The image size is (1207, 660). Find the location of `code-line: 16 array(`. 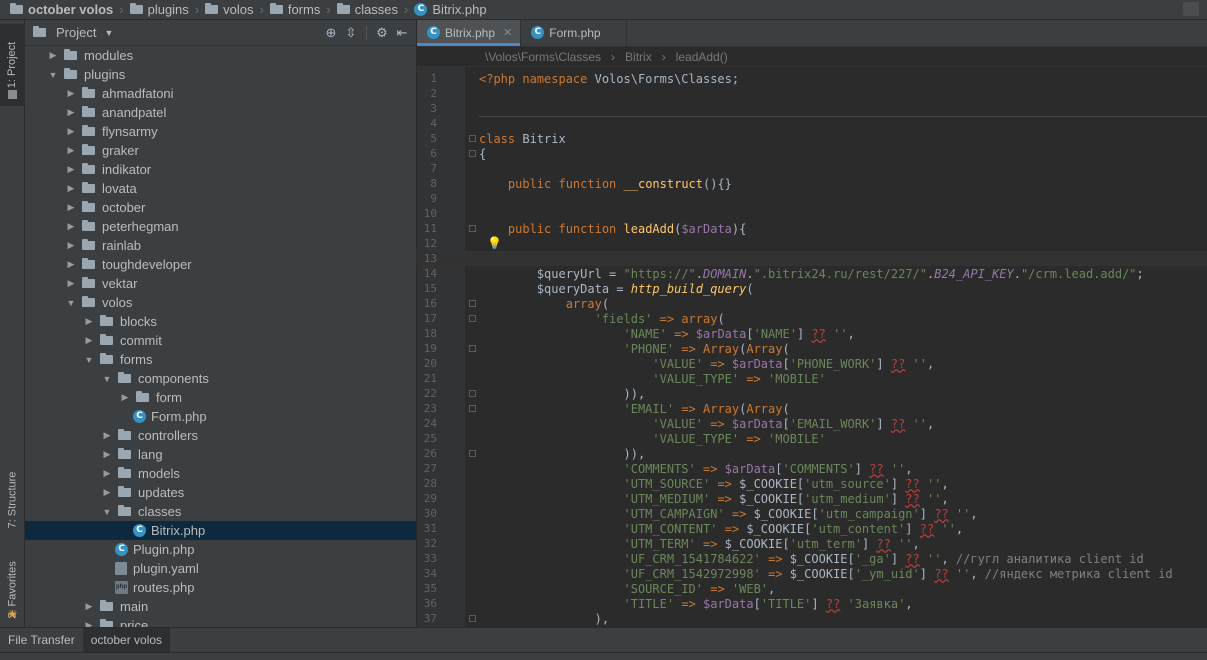

code-line: 16 array( is located at coordinates (812, 303).